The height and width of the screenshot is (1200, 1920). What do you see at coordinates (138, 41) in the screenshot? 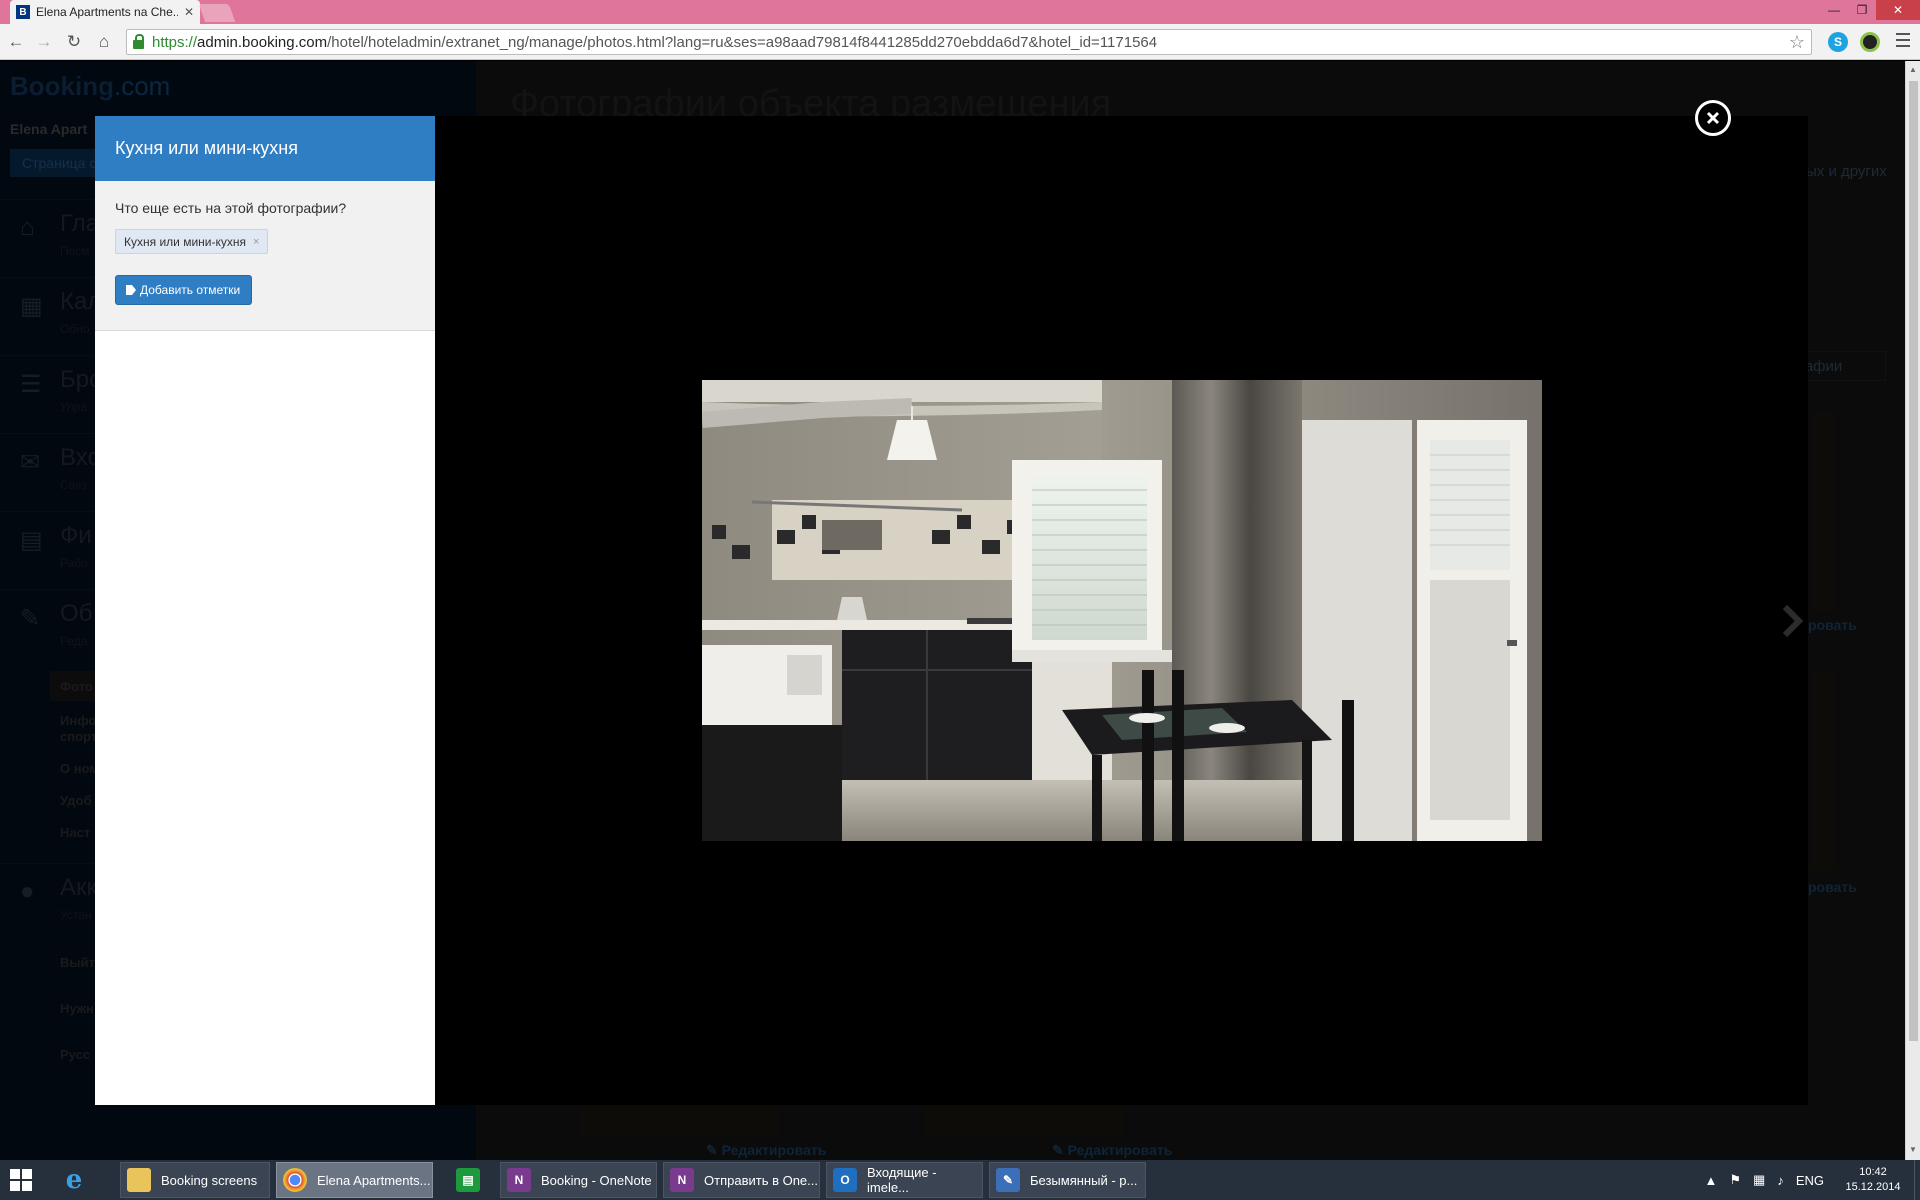
I see `secure-lock-icon` at bounding box center [138, 41].